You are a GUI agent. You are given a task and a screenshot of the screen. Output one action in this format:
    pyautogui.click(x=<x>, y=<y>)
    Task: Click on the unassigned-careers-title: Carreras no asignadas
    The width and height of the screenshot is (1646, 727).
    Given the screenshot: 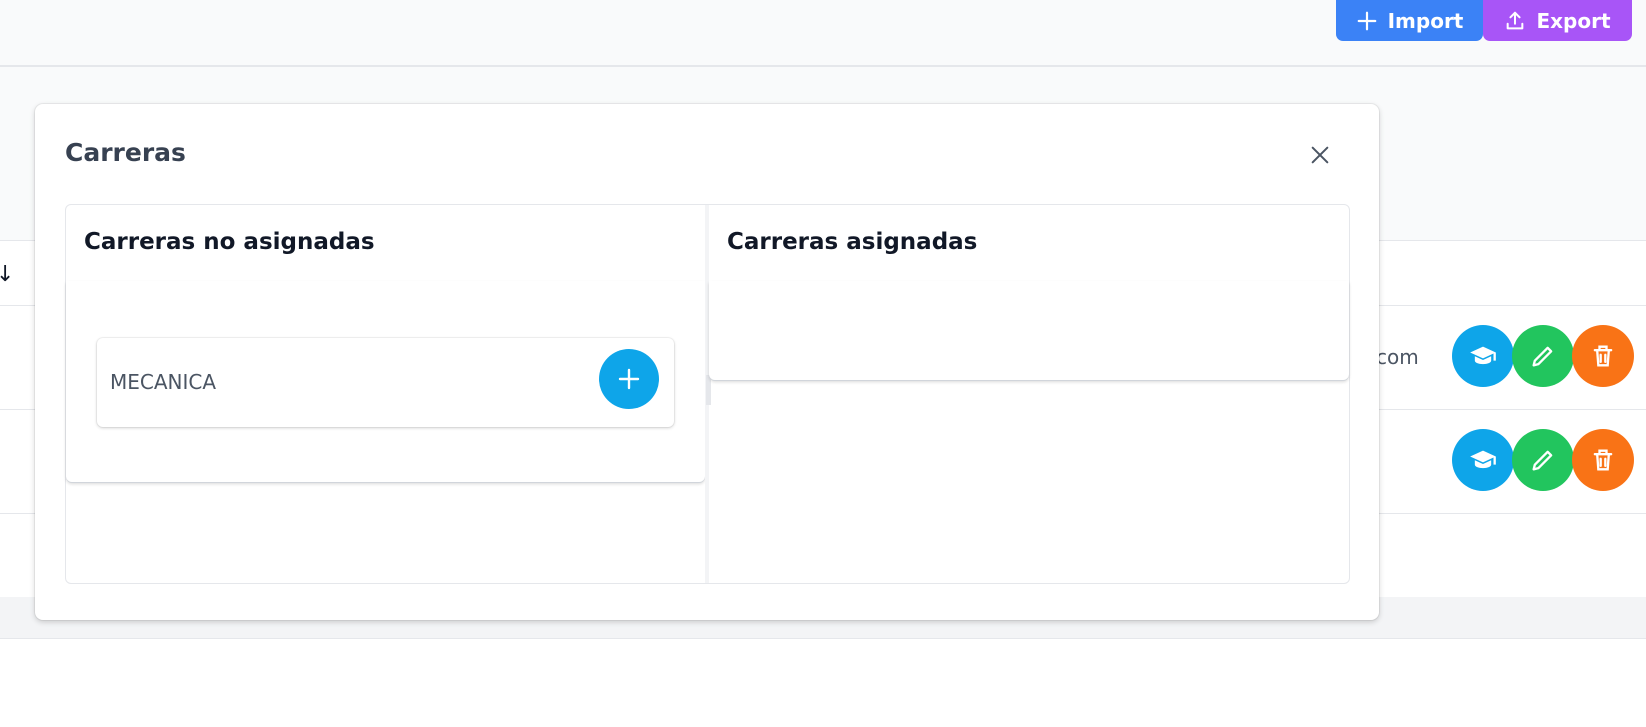 What is the action you would take?
    pyautogui.click(x=229, y=242)
    